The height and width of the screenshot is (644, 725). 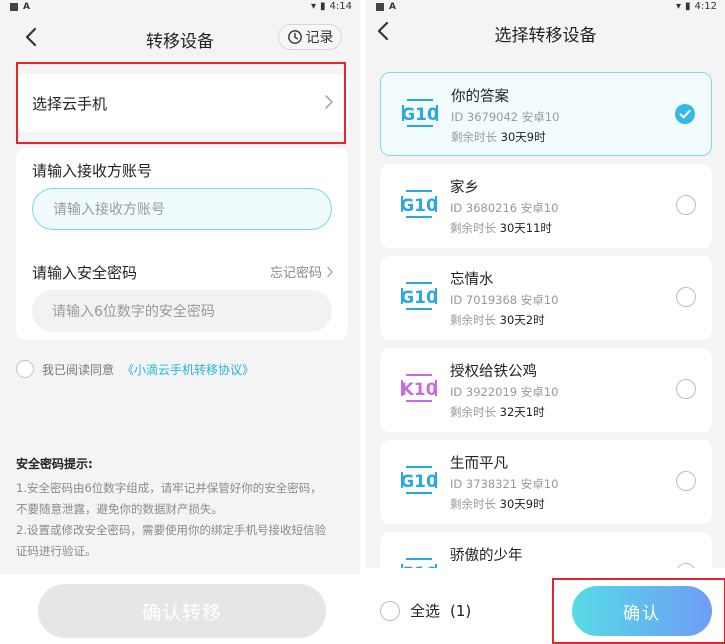 I want to click on agreement-link: 《小滴云手机转移协议》, so click(x=188, y=369).